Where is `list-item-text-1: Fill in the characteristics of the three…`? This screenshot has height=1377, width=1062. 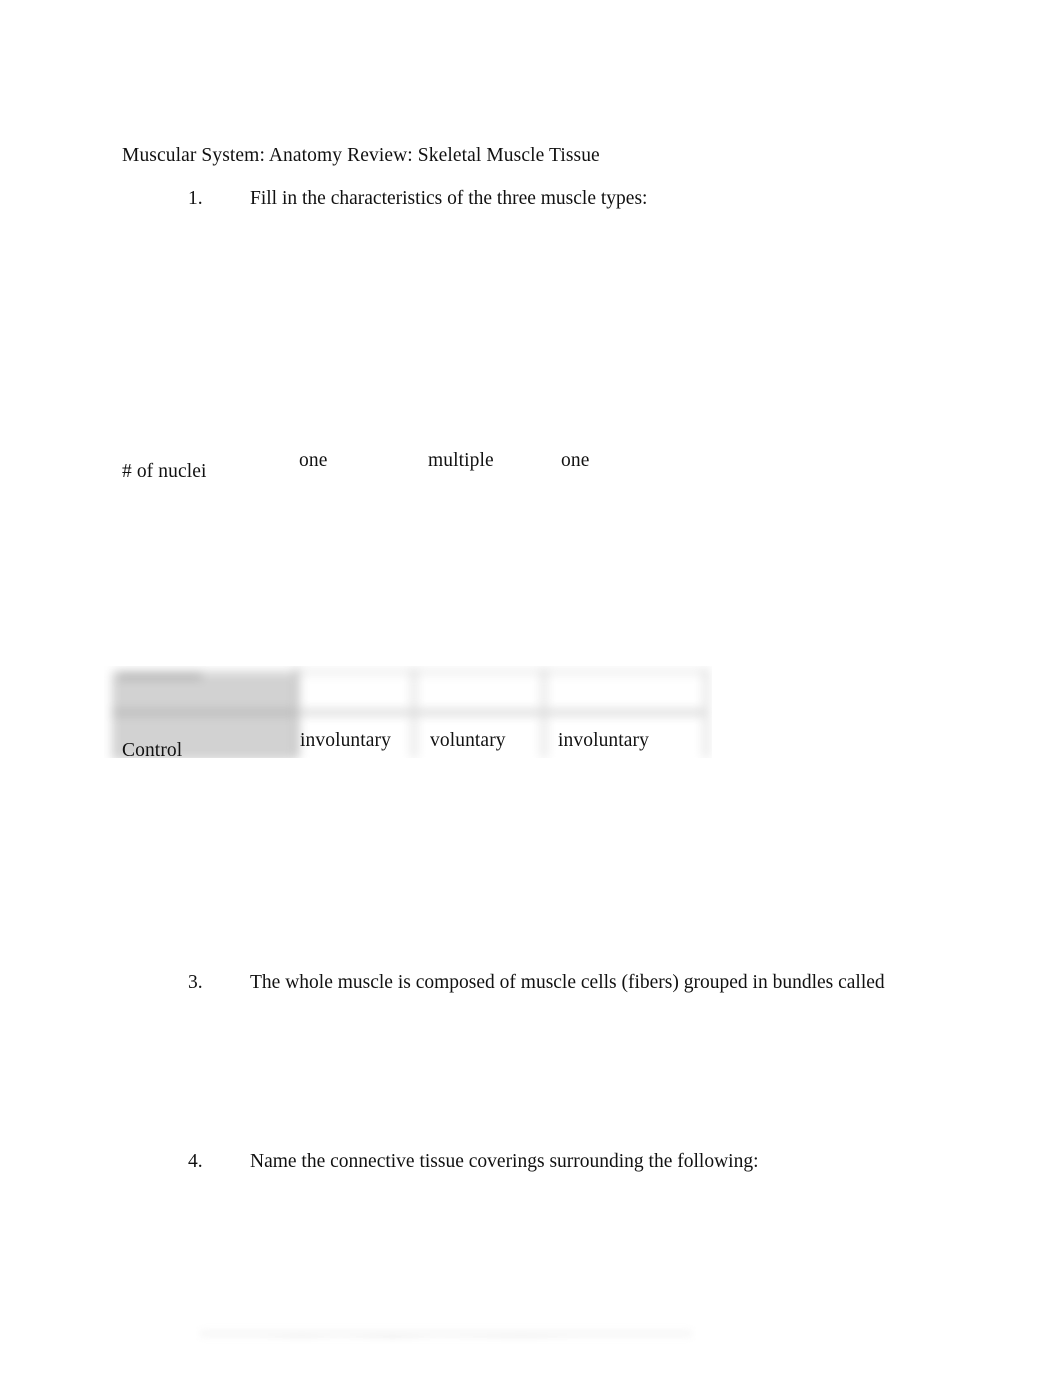 list-item-text-1: Fill in the characteristics of the three… is located at coordinates (449, 198).